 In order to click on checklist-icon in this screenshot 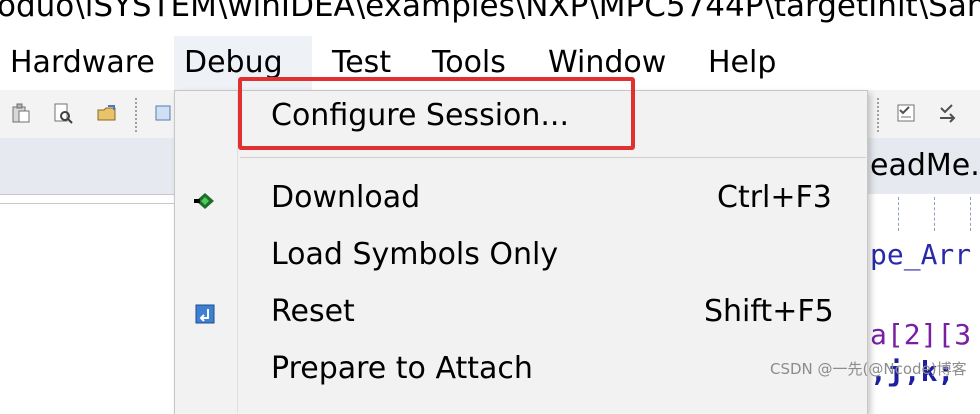, I will do `click(906, 113)`.